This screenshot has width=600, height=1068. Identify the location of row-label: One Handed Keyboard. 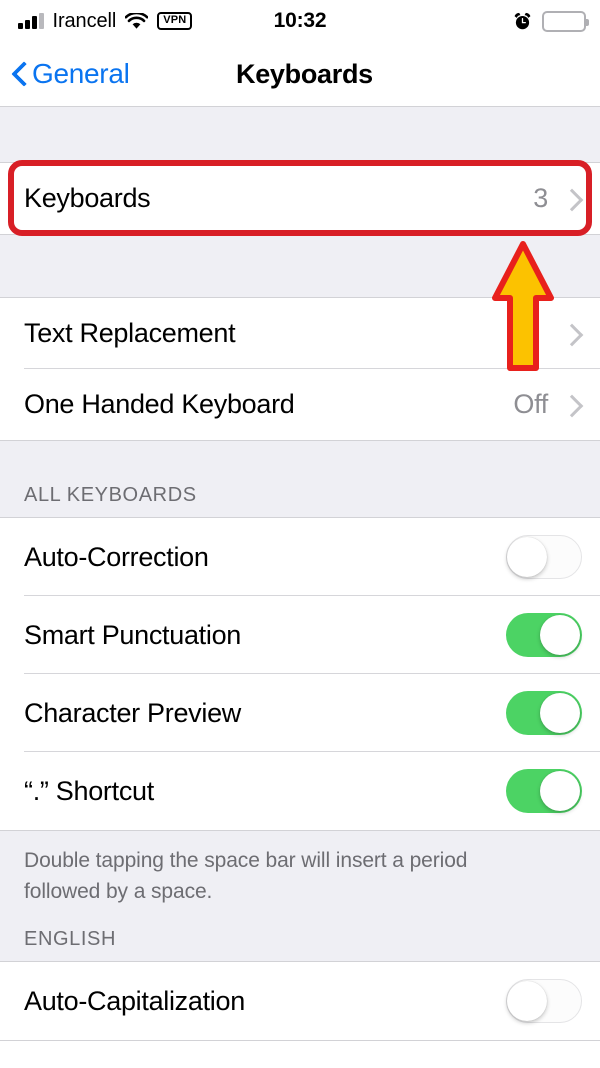
(159, 404).